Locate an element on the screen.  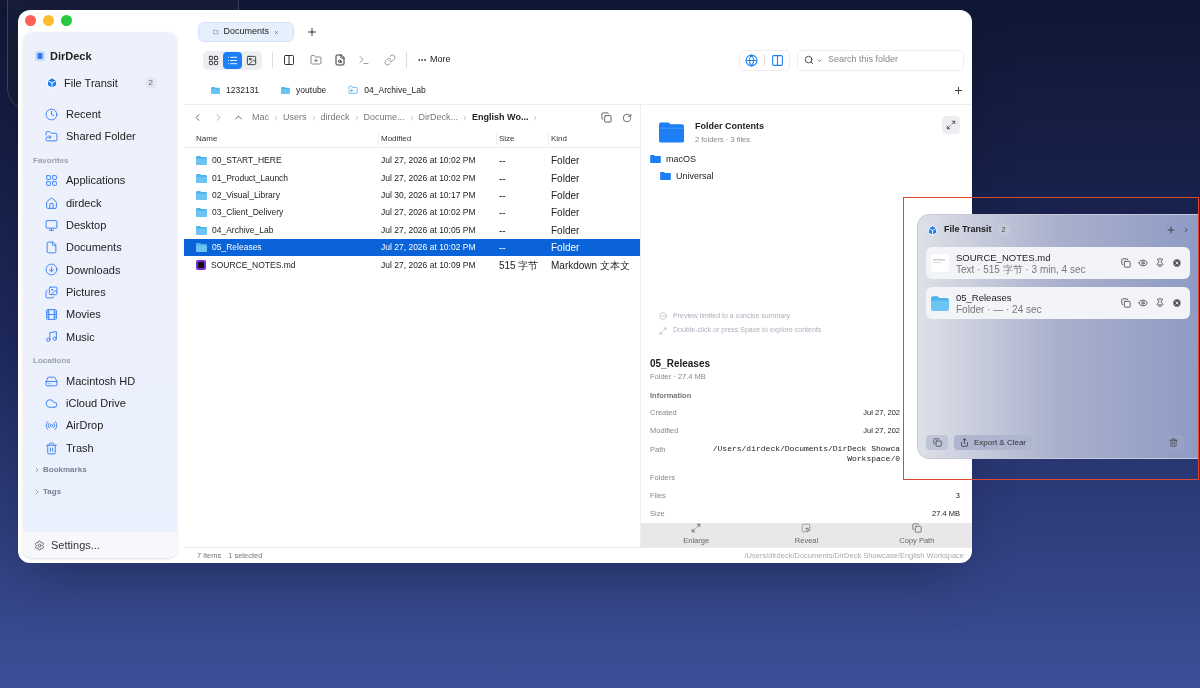
breadcrumb-item: Mac is located at coordinates (260, 117).